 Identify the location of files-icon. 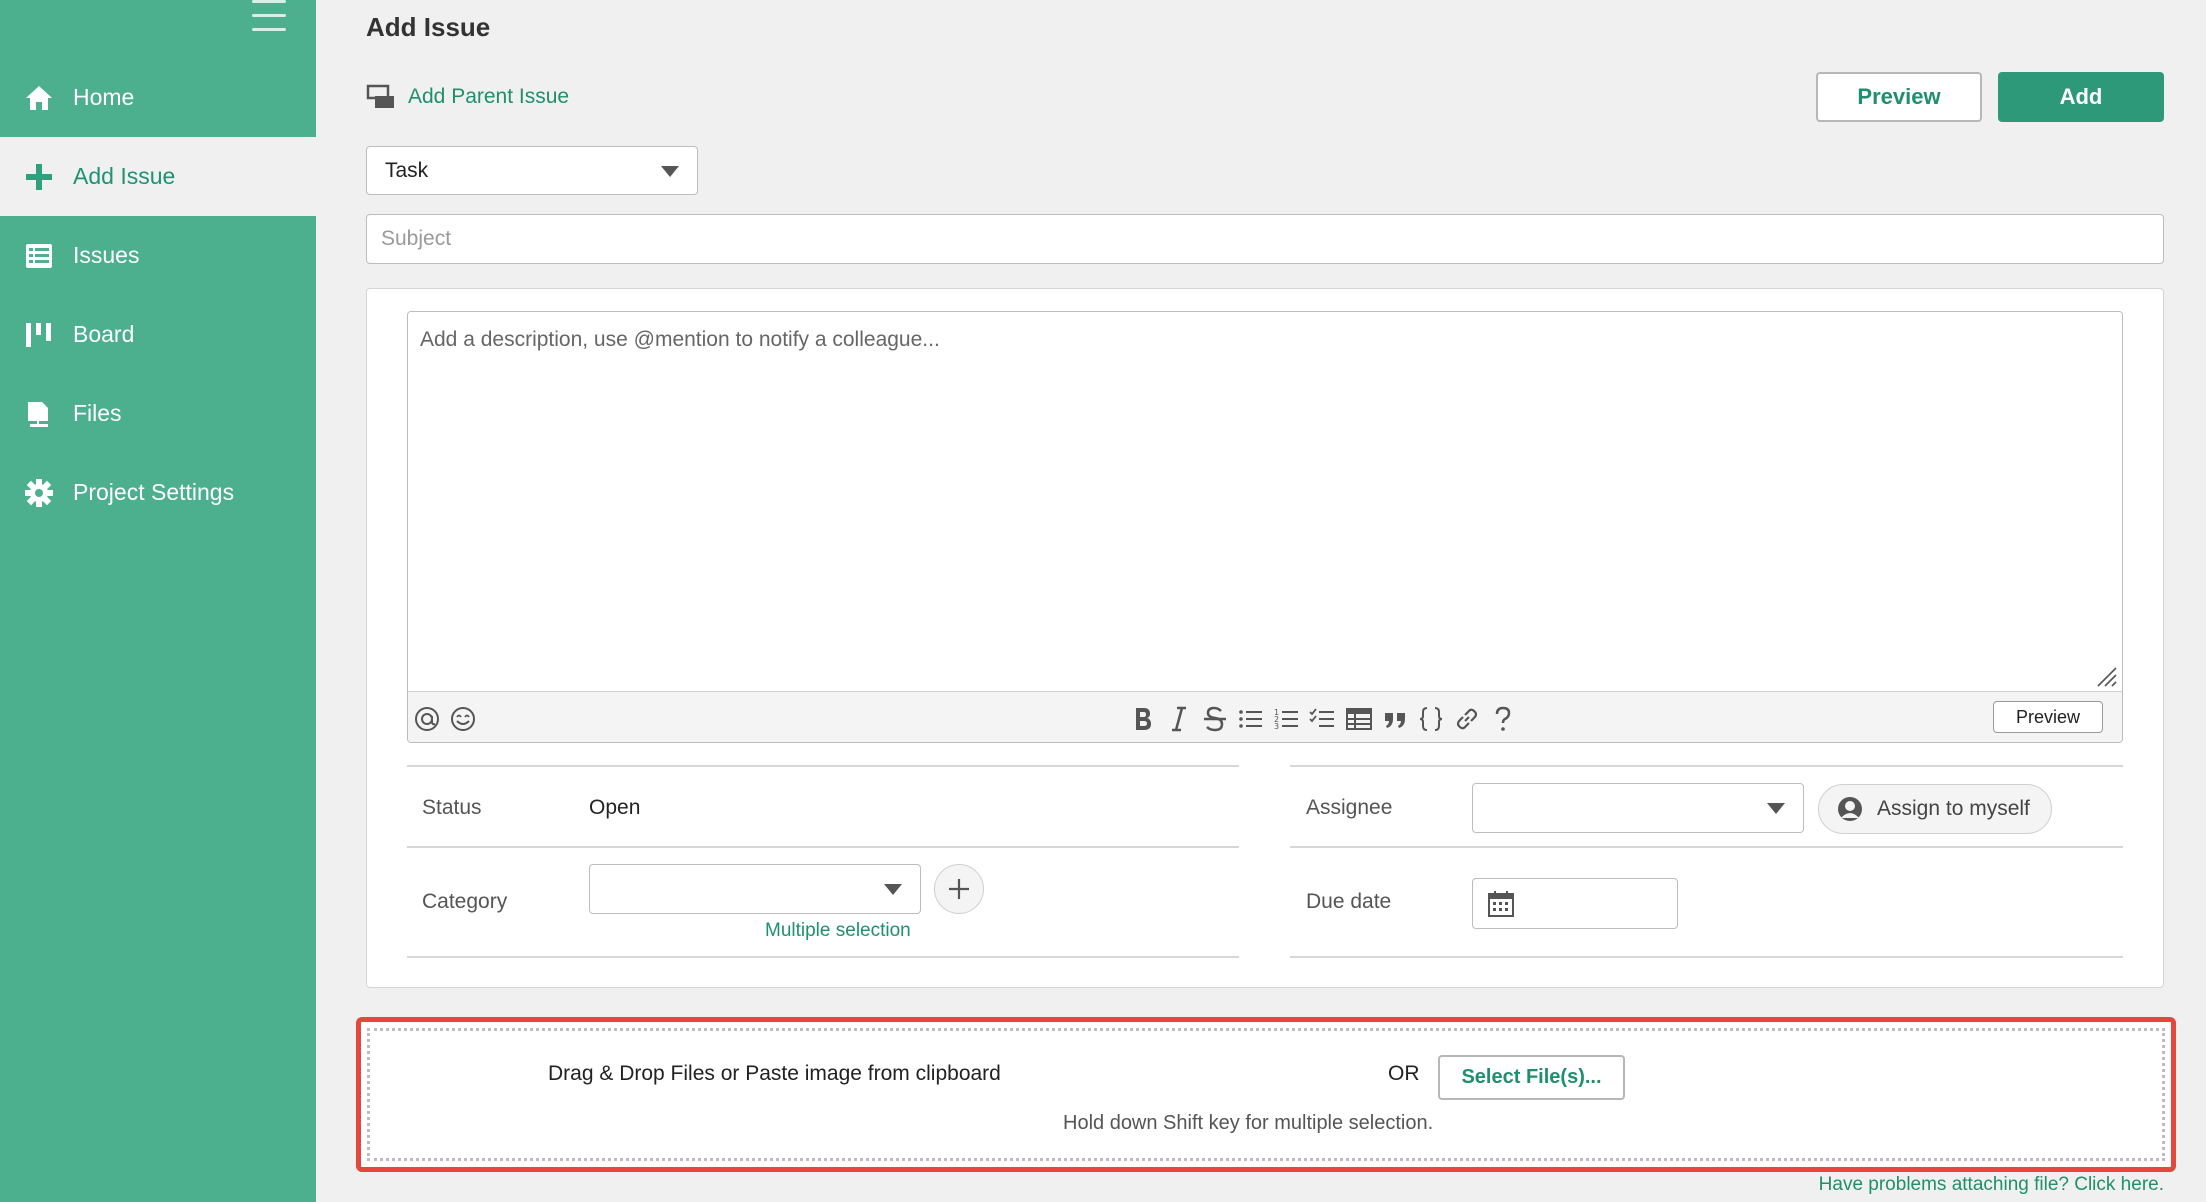
(39, 414).